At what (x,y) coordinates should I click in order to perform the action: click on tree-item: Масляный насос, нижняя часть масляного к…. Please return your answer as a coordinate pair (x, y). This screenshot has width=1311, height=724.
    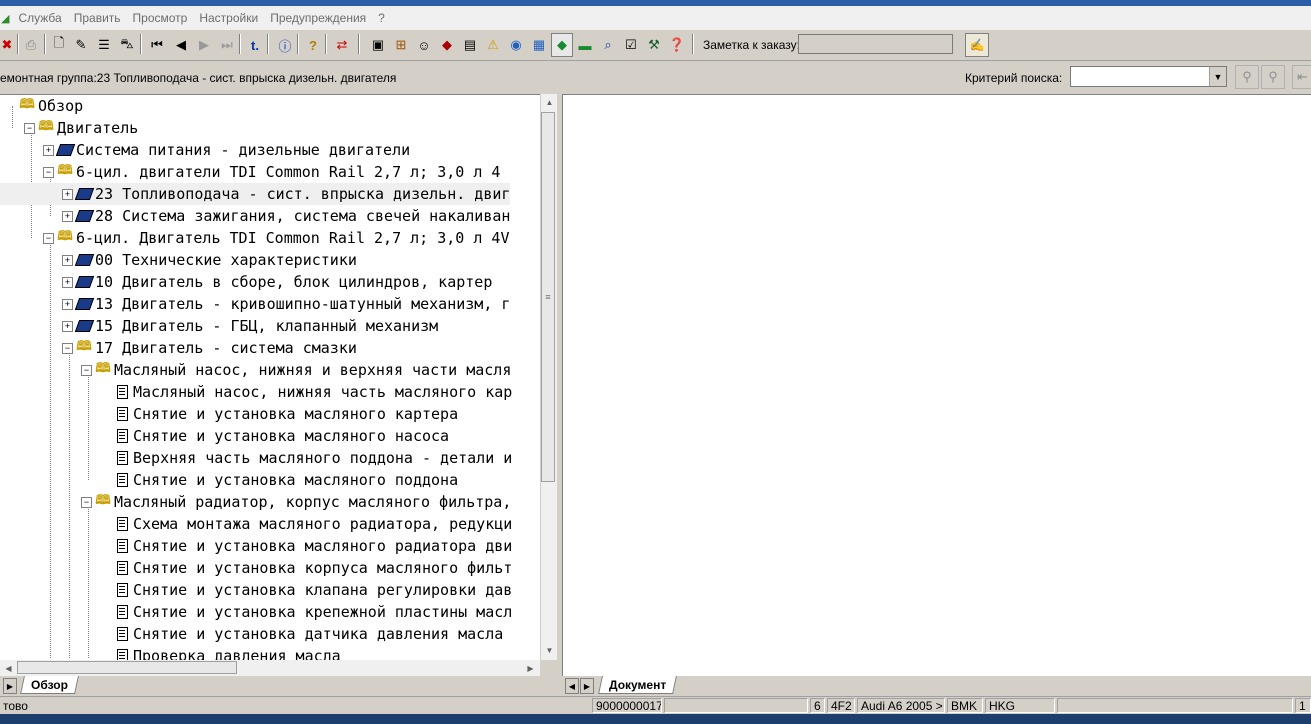
    Looking at the image, I should click on (256, 392).